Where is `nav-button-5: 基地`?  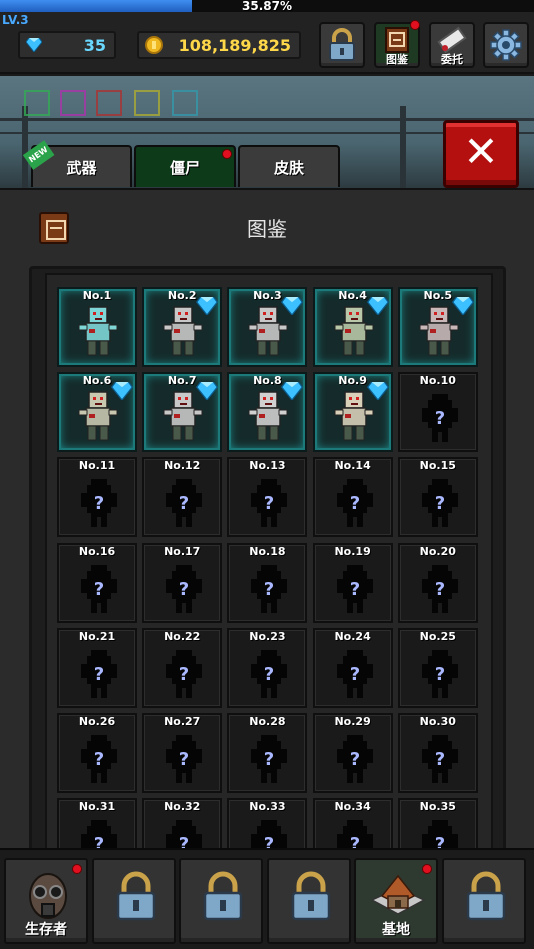
nav-button-5: 基地 is located at coordinates (396, 901).